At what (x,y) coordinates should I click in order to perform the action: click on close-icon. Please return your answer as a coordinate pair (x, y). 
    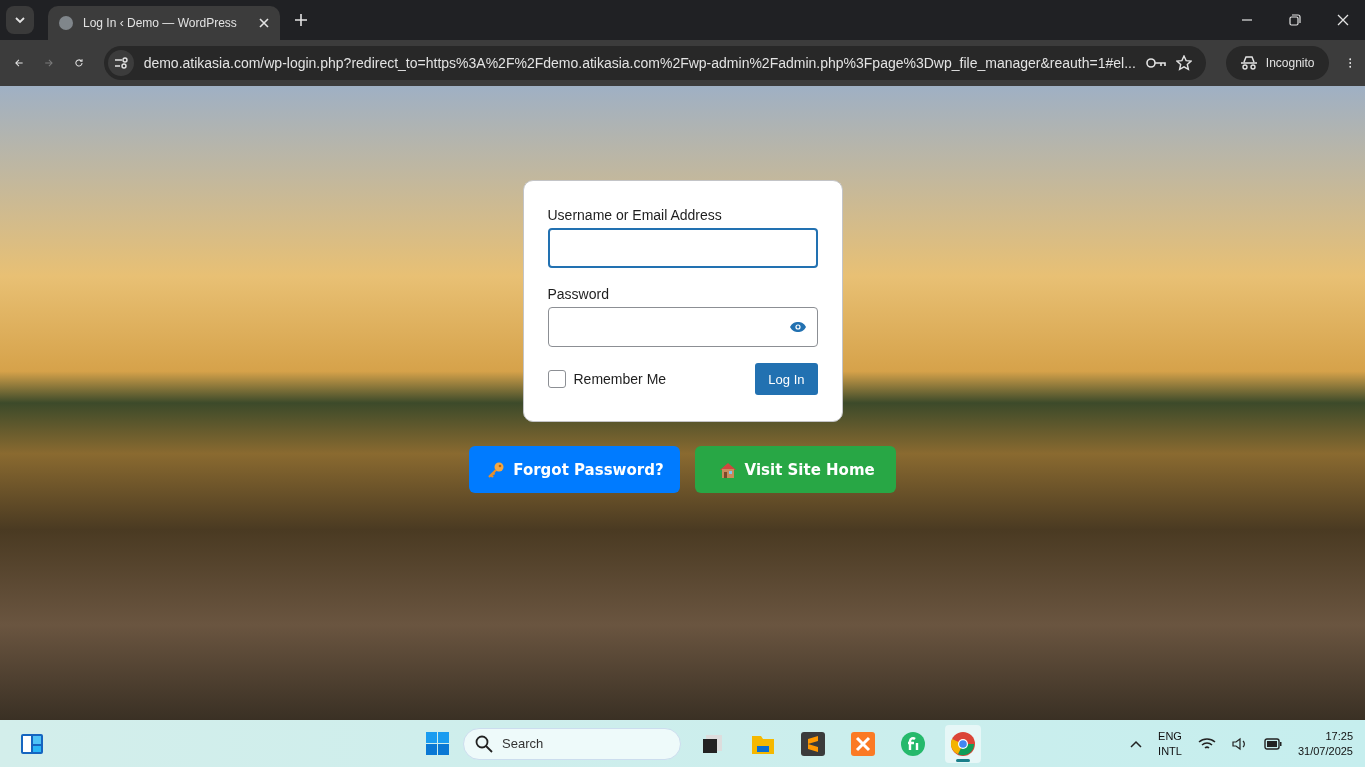
    Looking at the image, I should click on (264, 23).